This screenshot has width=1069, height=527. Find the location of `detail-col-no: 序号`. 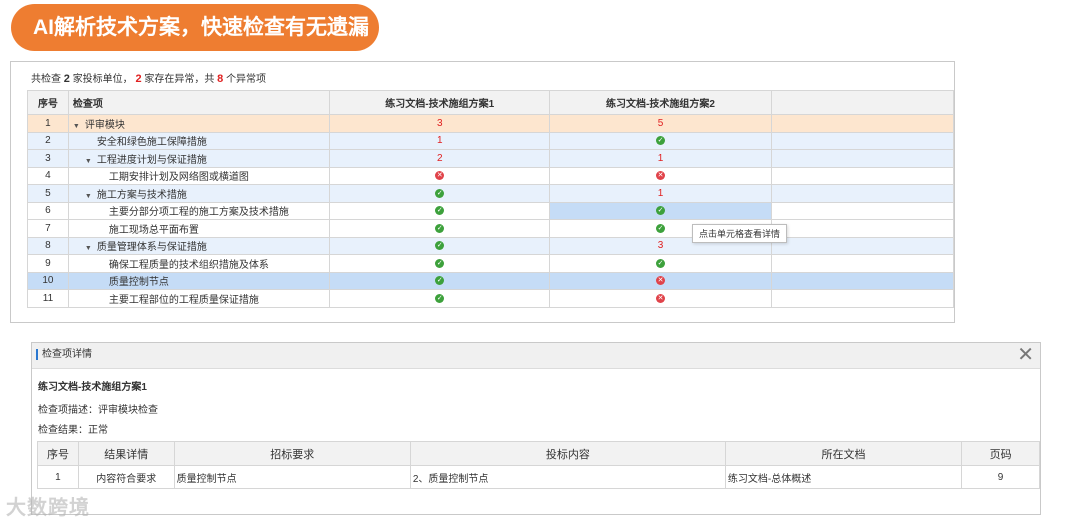

detail-col-no: 序号 is located at coordinates (58, 453).